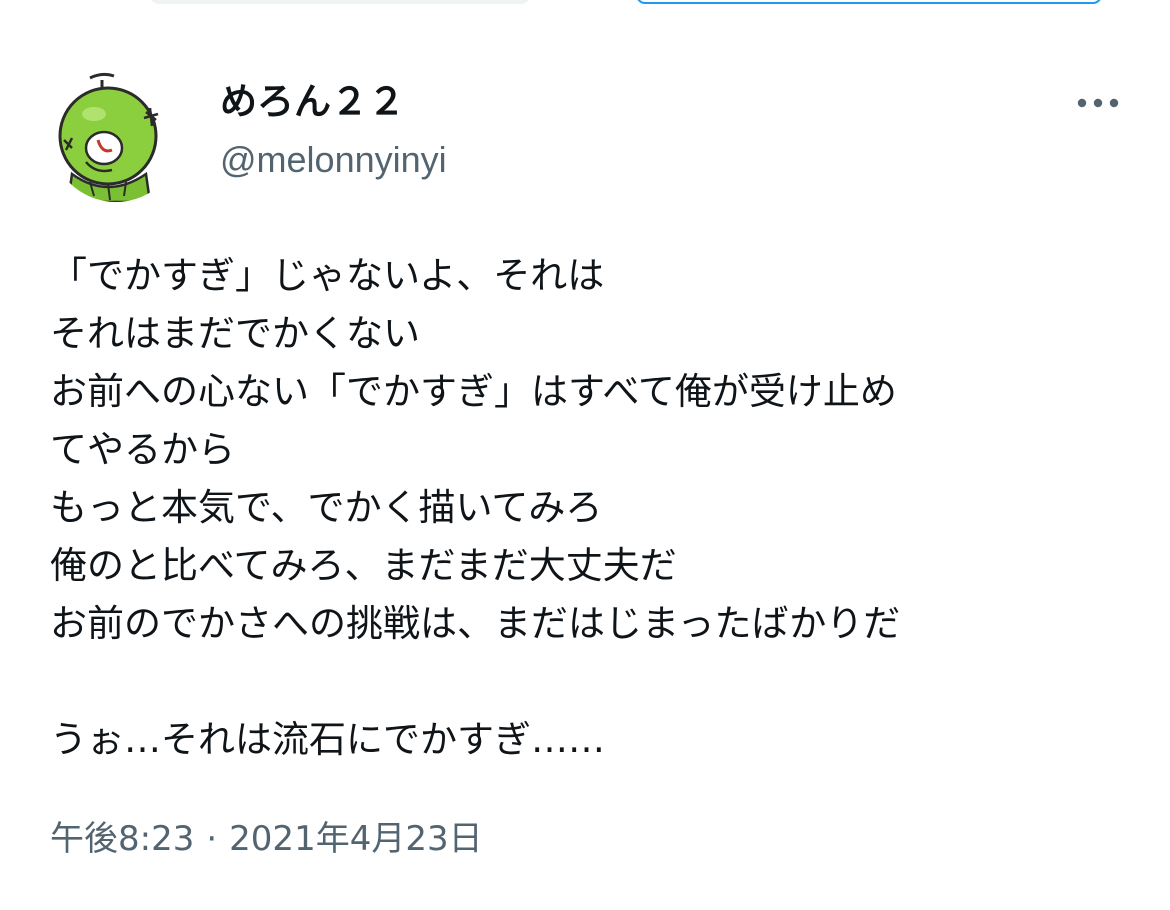  I want to click on tweet-line: てやるから, so click(142, 449).